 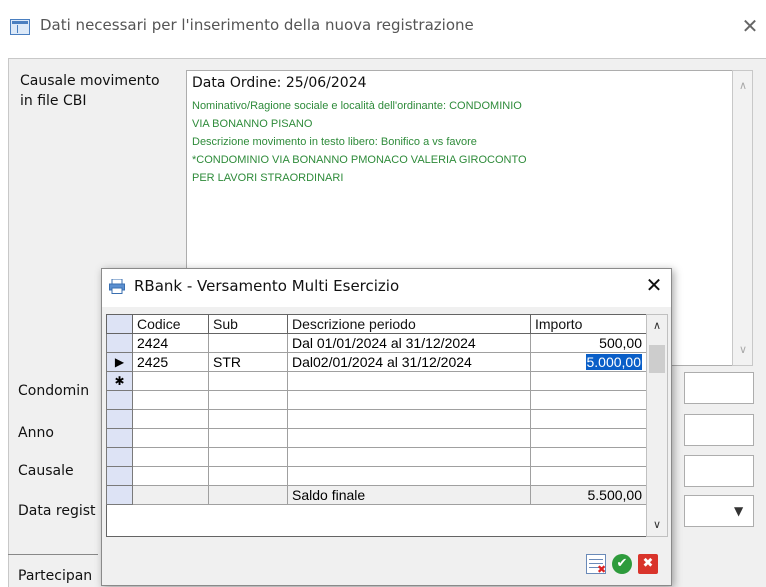 I want to click on grid-scrollbar: ∧ ∨, so click(x=657, y=425).